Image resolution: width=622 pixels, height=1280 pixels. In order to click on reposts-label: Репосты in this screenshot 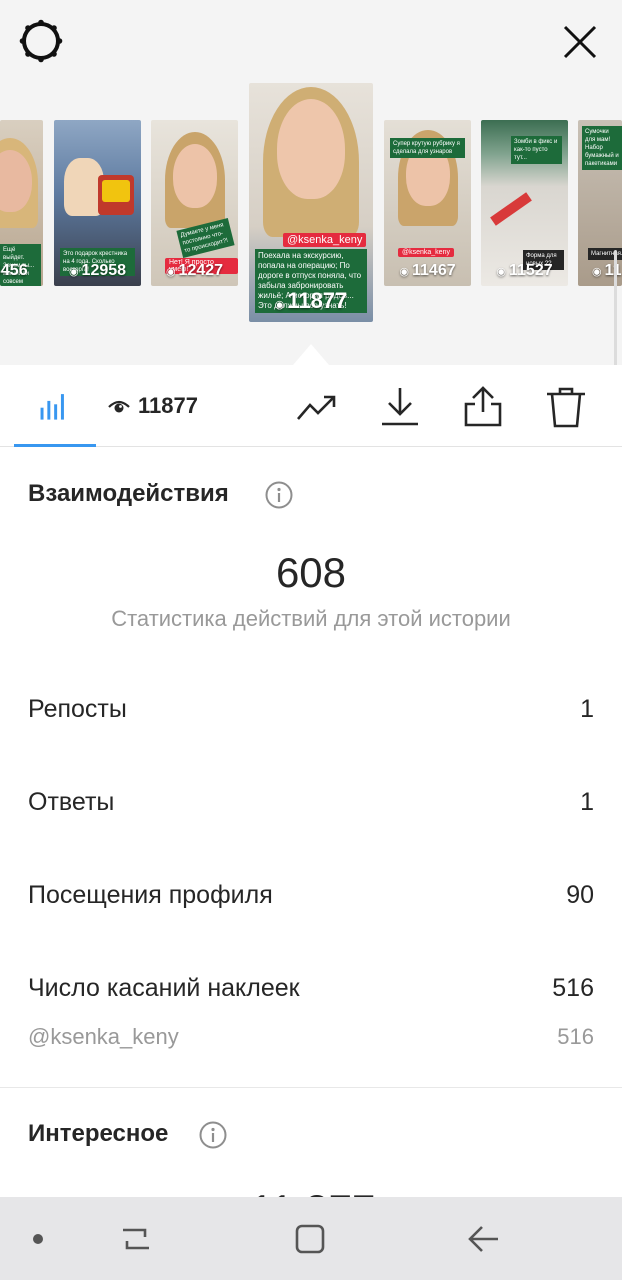, I will do `click(77, 709)`.